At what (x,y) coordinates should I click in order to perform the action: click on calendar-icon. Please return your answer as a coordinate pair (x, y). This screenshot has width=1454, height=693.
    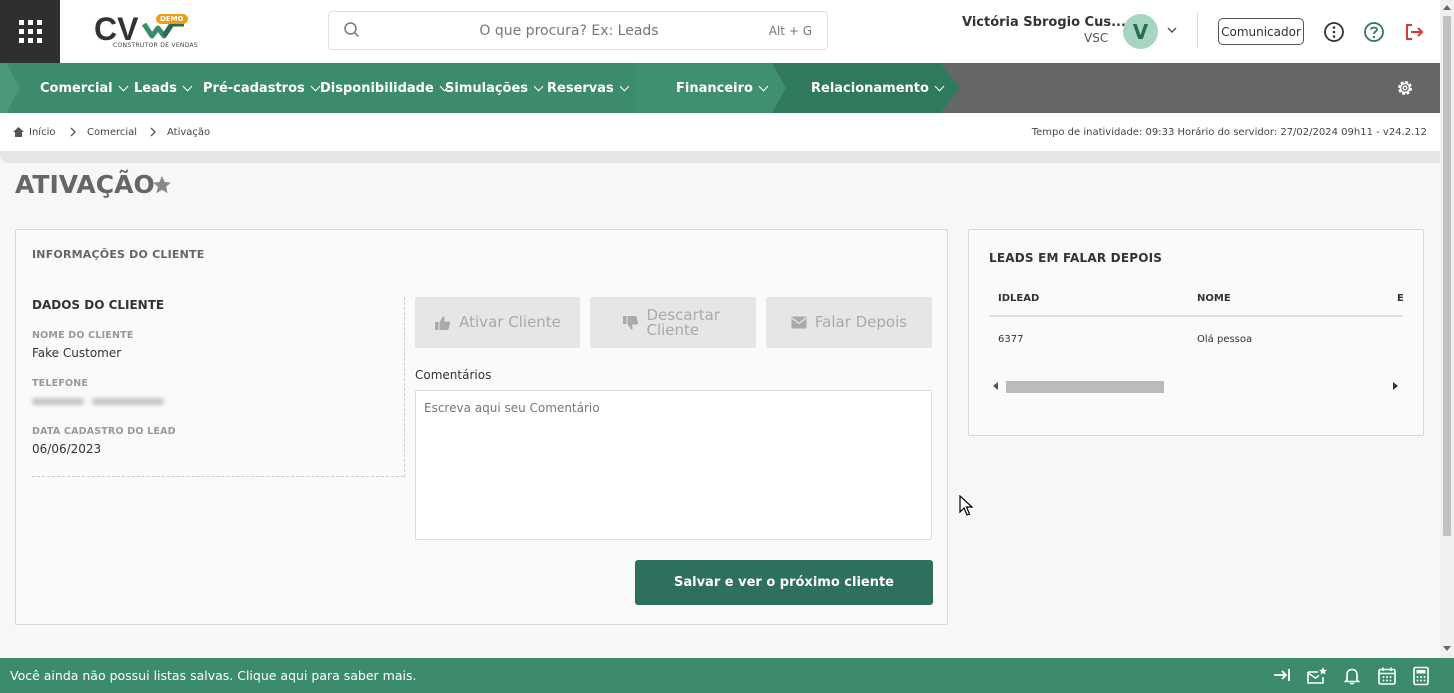
    Looking at the image, I should click on (1387, 676).